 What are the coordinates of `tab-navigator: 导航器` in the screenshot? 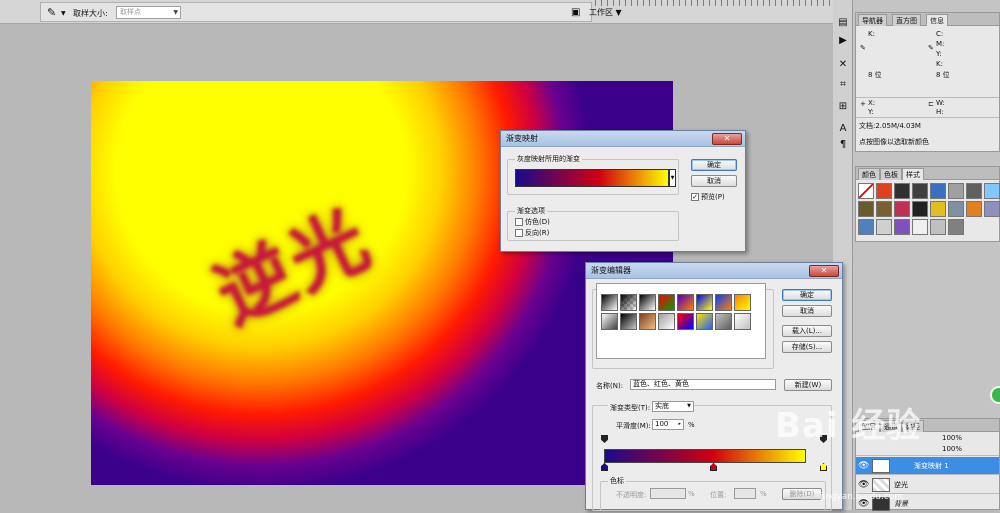 It's located at (872, 20).